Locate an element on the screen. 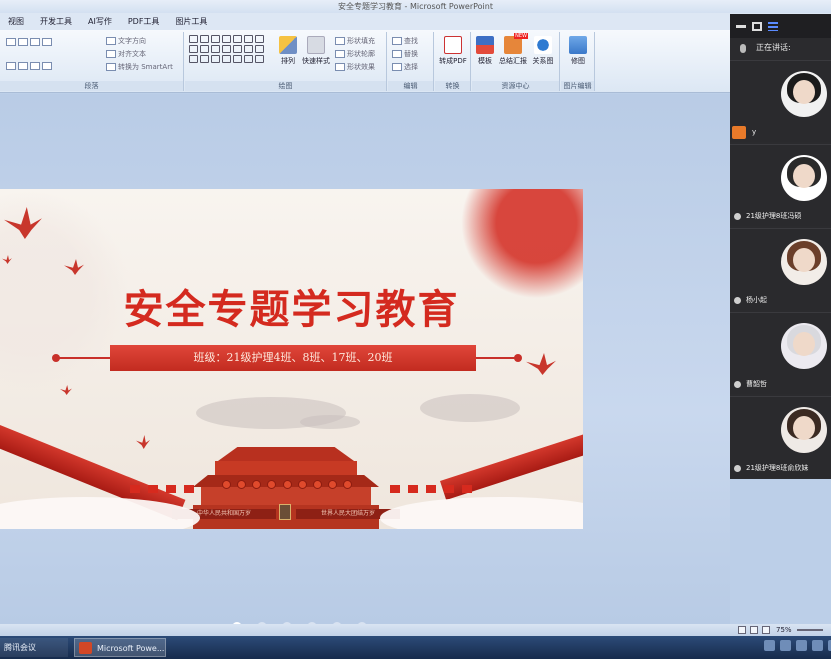 This screenshot has height=659, width=831. network-icon is located at coordinates (817, 645).